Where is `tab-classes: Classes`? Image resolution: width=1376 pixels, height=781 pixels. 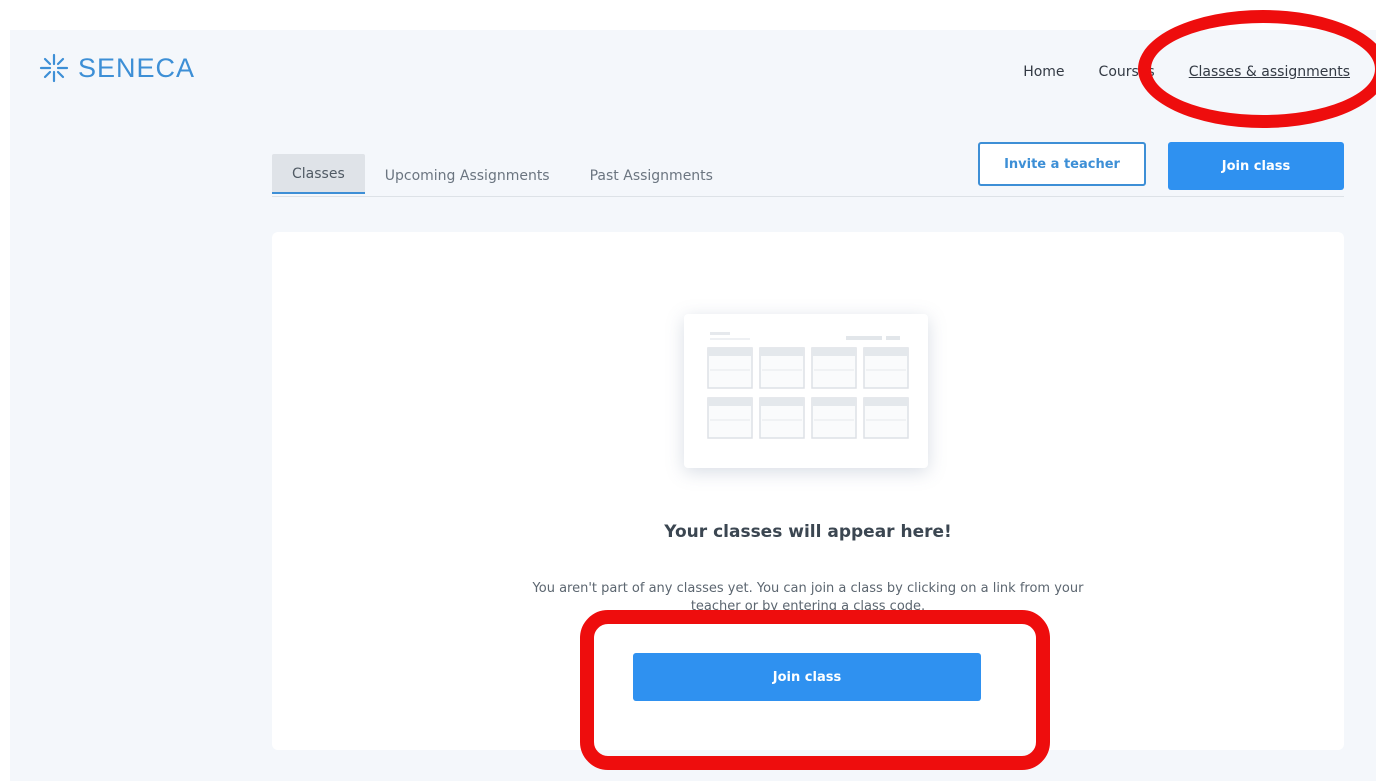
tab-classes: Classes is located at coordinates (318, 174).